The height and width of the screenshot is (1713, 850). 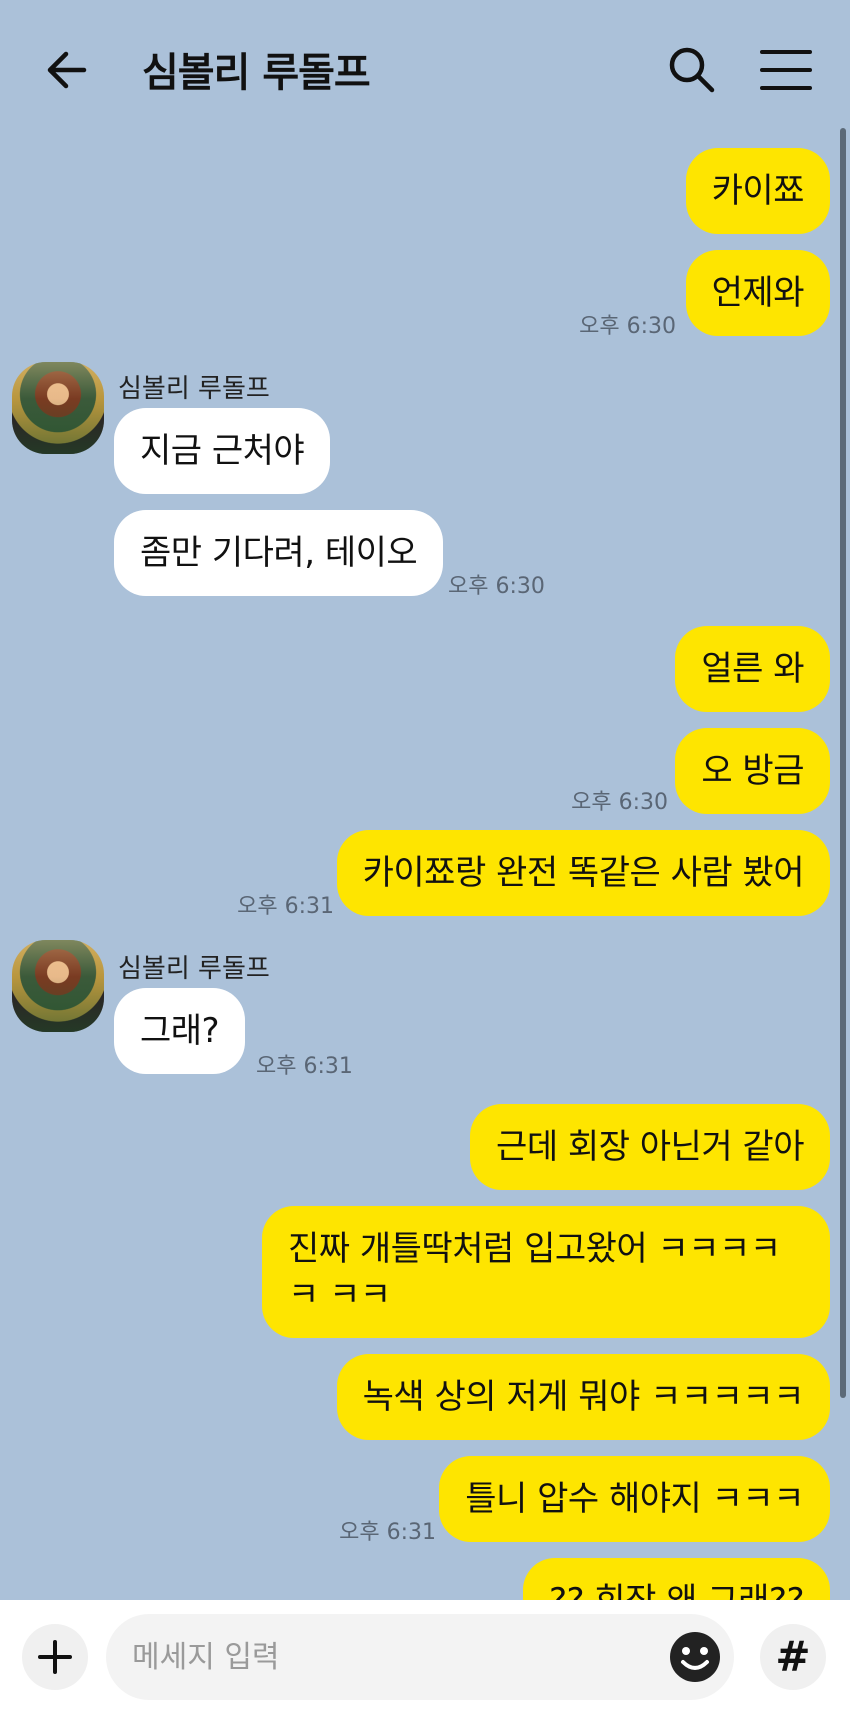 What do you see at coordinates (650, 1147) in the screenshot?
I see `my-message-bubble: 근데 회장 아닌거 같아` at bounding box center [650, 1147].